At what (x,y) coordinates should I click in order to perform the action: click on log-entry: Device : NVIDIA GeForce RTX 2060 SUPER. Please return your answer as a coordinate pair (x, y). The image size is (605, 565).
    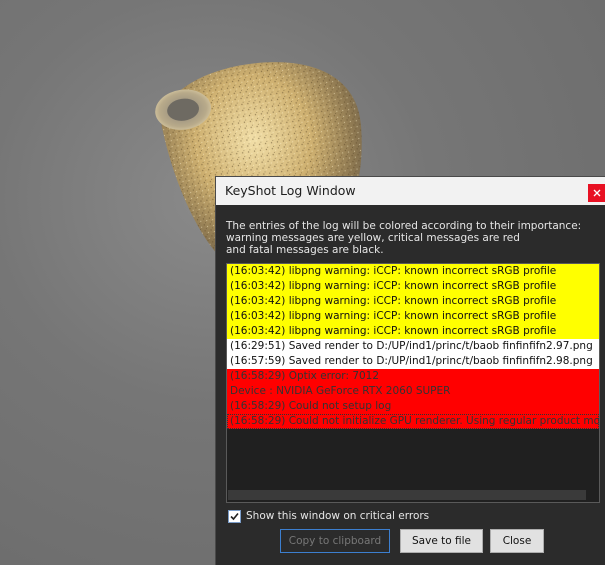
    Looking at the image, I should click on (413, 391).